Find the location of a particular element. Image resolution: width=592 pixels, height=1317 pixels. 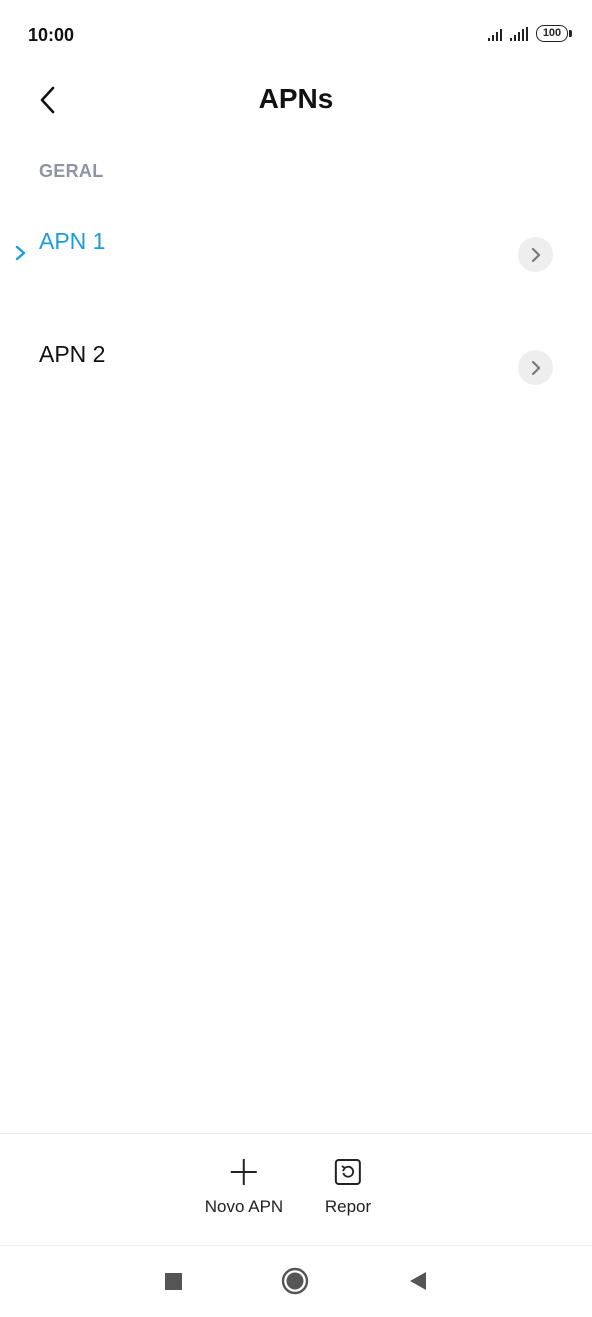

recents-button is located at coordinates (173, 1281).